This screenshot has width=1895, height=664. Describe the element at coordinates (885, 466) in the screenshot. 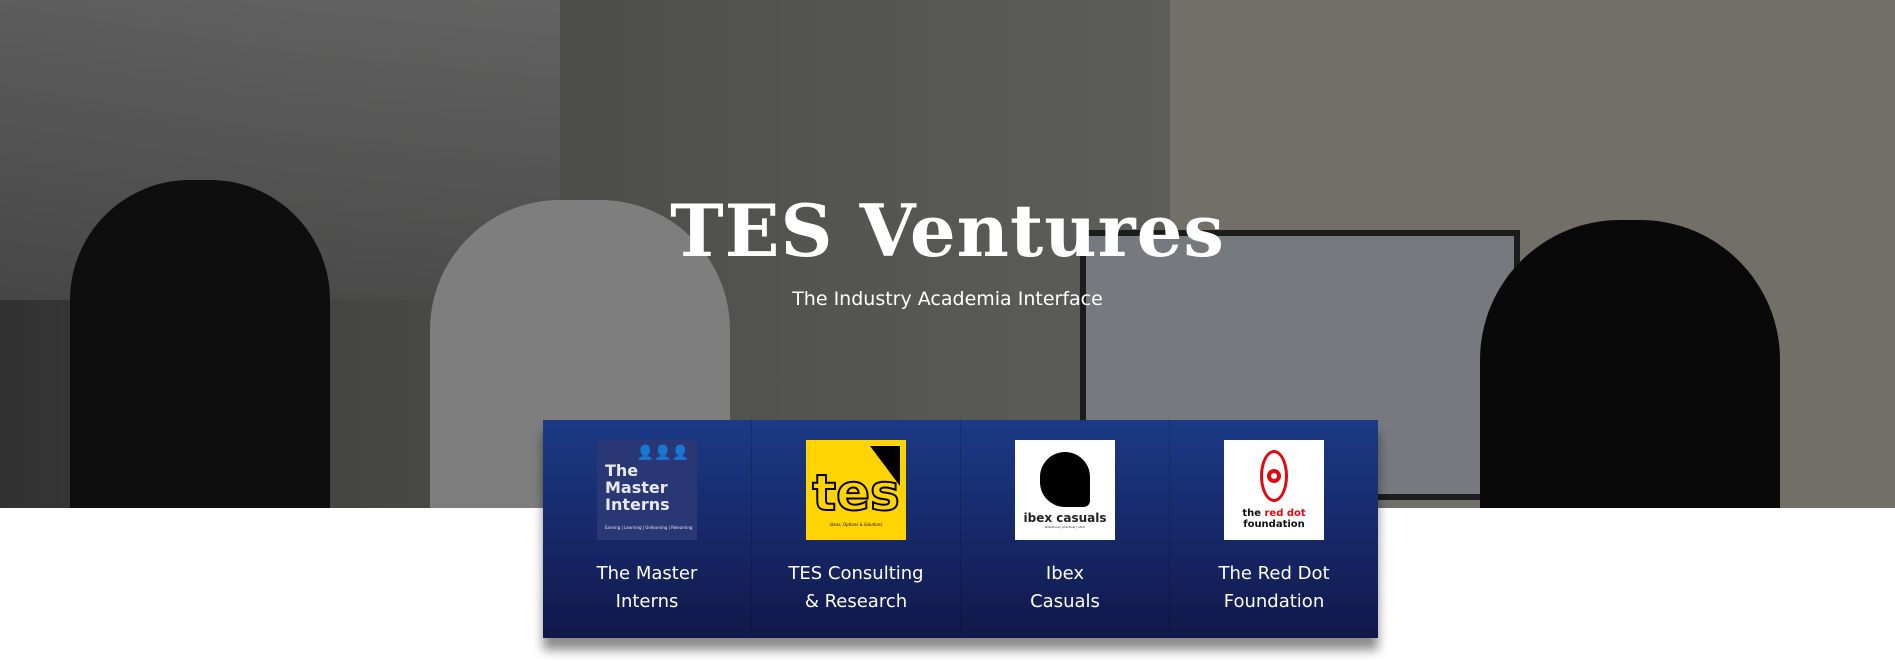

I see `triangle-icon` at that location.